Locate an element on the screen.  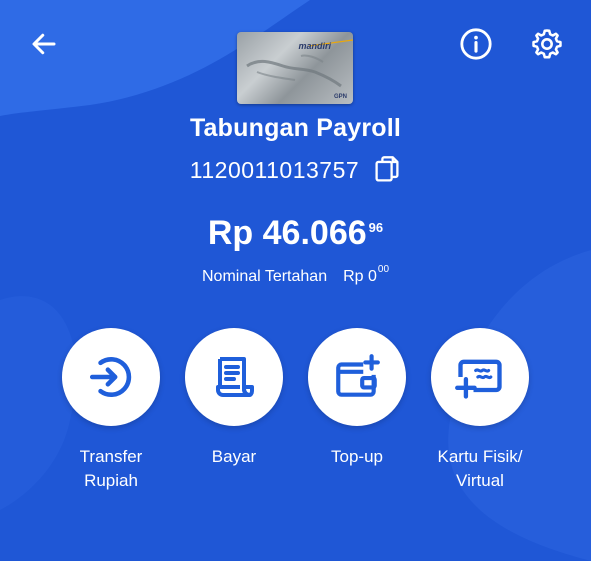
action-label-line-1: Kartu Fisik/ is located at coordinates (480, 456).